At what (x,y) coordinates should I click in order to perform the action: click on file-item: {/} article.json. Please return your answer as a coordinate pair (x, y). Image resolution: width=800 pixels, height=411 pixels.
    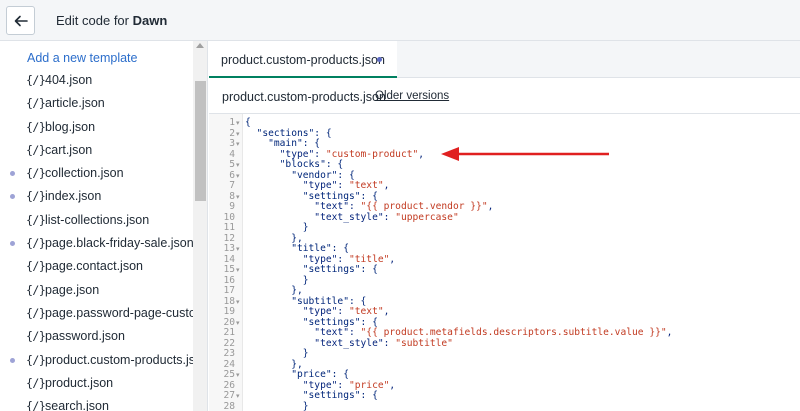
    Looking at the image, I should click on (96, 103).